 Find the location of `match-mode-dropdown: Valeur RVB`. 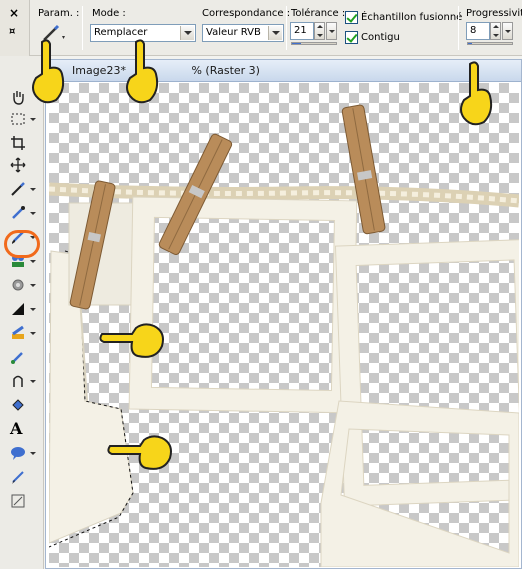

match-mode-dropdown: Valeur RVB is located at coordinates (243, 33).